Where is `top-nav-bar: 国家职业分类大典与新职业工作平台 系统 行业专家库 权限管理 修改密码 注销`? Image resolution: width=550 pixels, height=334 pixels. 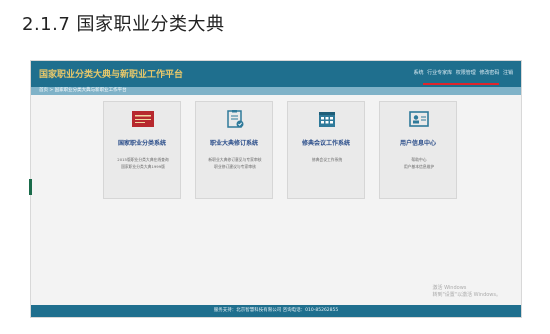
top-nav-bar: 国家职业分类大典与新职业工作平台 系统 行业专家库 权限管理 修改密码 注销 is located at coordinates (276, 74).